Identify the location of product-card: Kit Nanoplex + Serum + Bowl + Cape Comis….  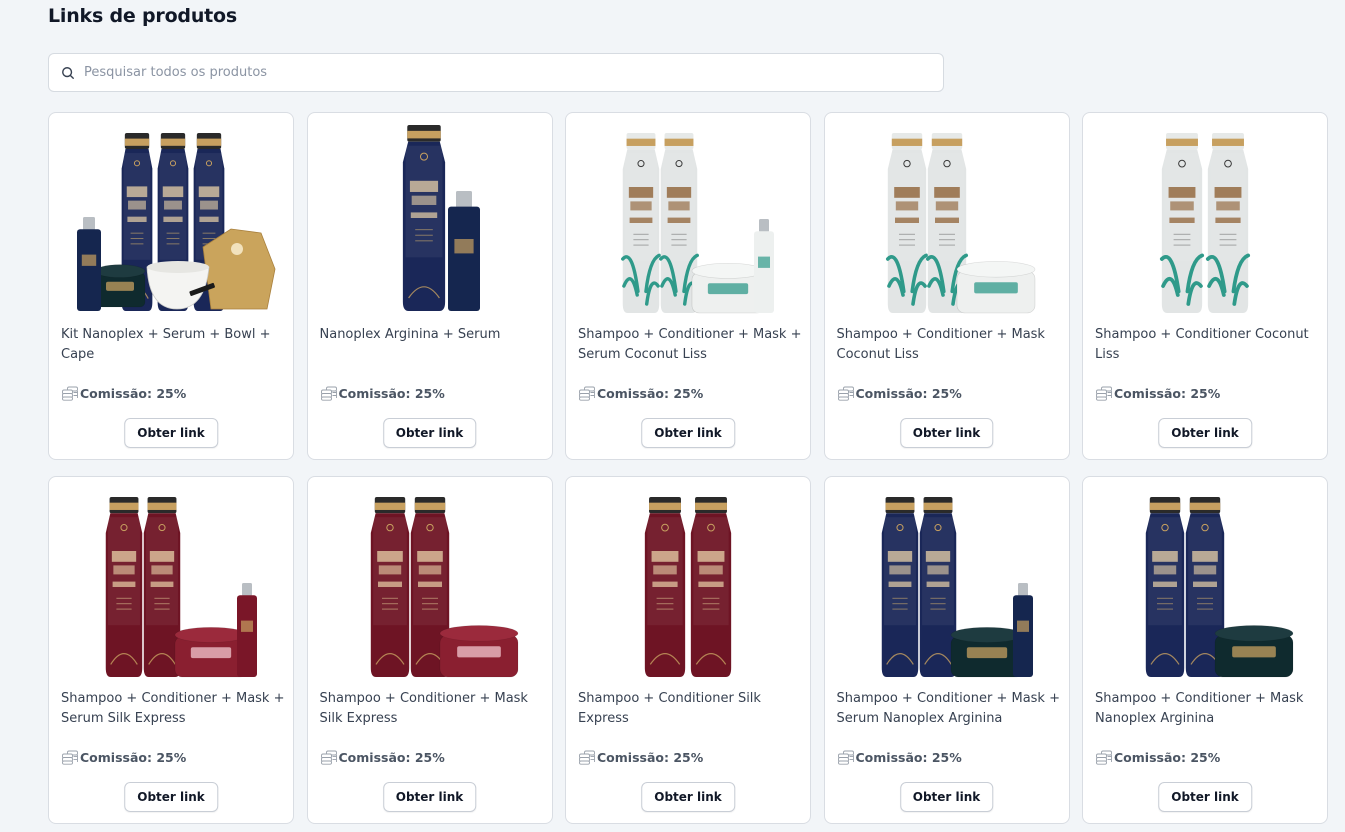
(171, 286).